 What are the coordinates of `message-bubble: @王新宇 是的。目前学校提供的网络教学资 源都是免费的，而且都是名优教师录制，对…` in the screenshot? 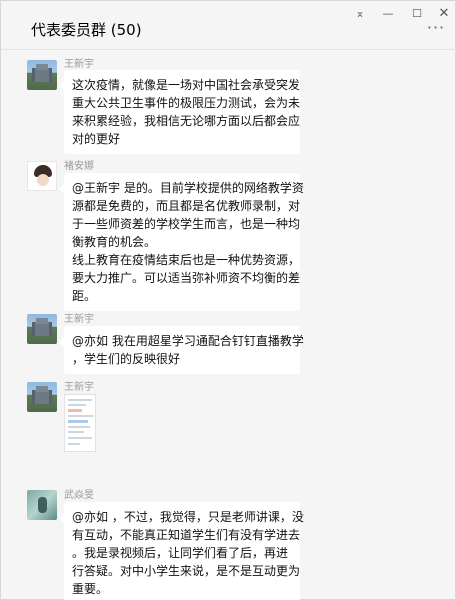 It's located at (181, 242).